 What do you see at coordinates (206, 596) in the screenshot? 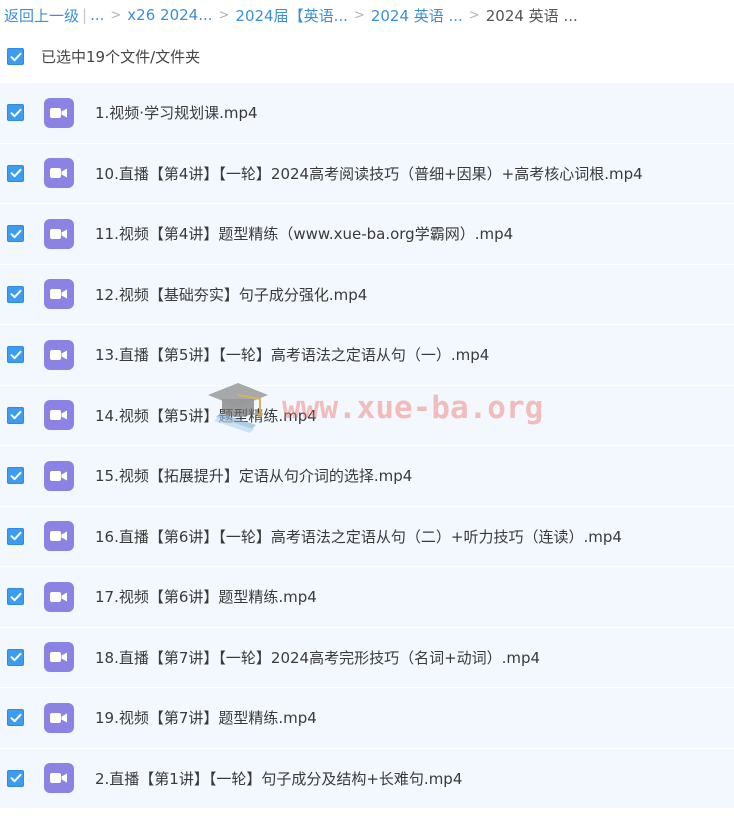
I see `file-name: 17.视频【第6讲】题型精练.mp4` at bounding box center [206, 596].